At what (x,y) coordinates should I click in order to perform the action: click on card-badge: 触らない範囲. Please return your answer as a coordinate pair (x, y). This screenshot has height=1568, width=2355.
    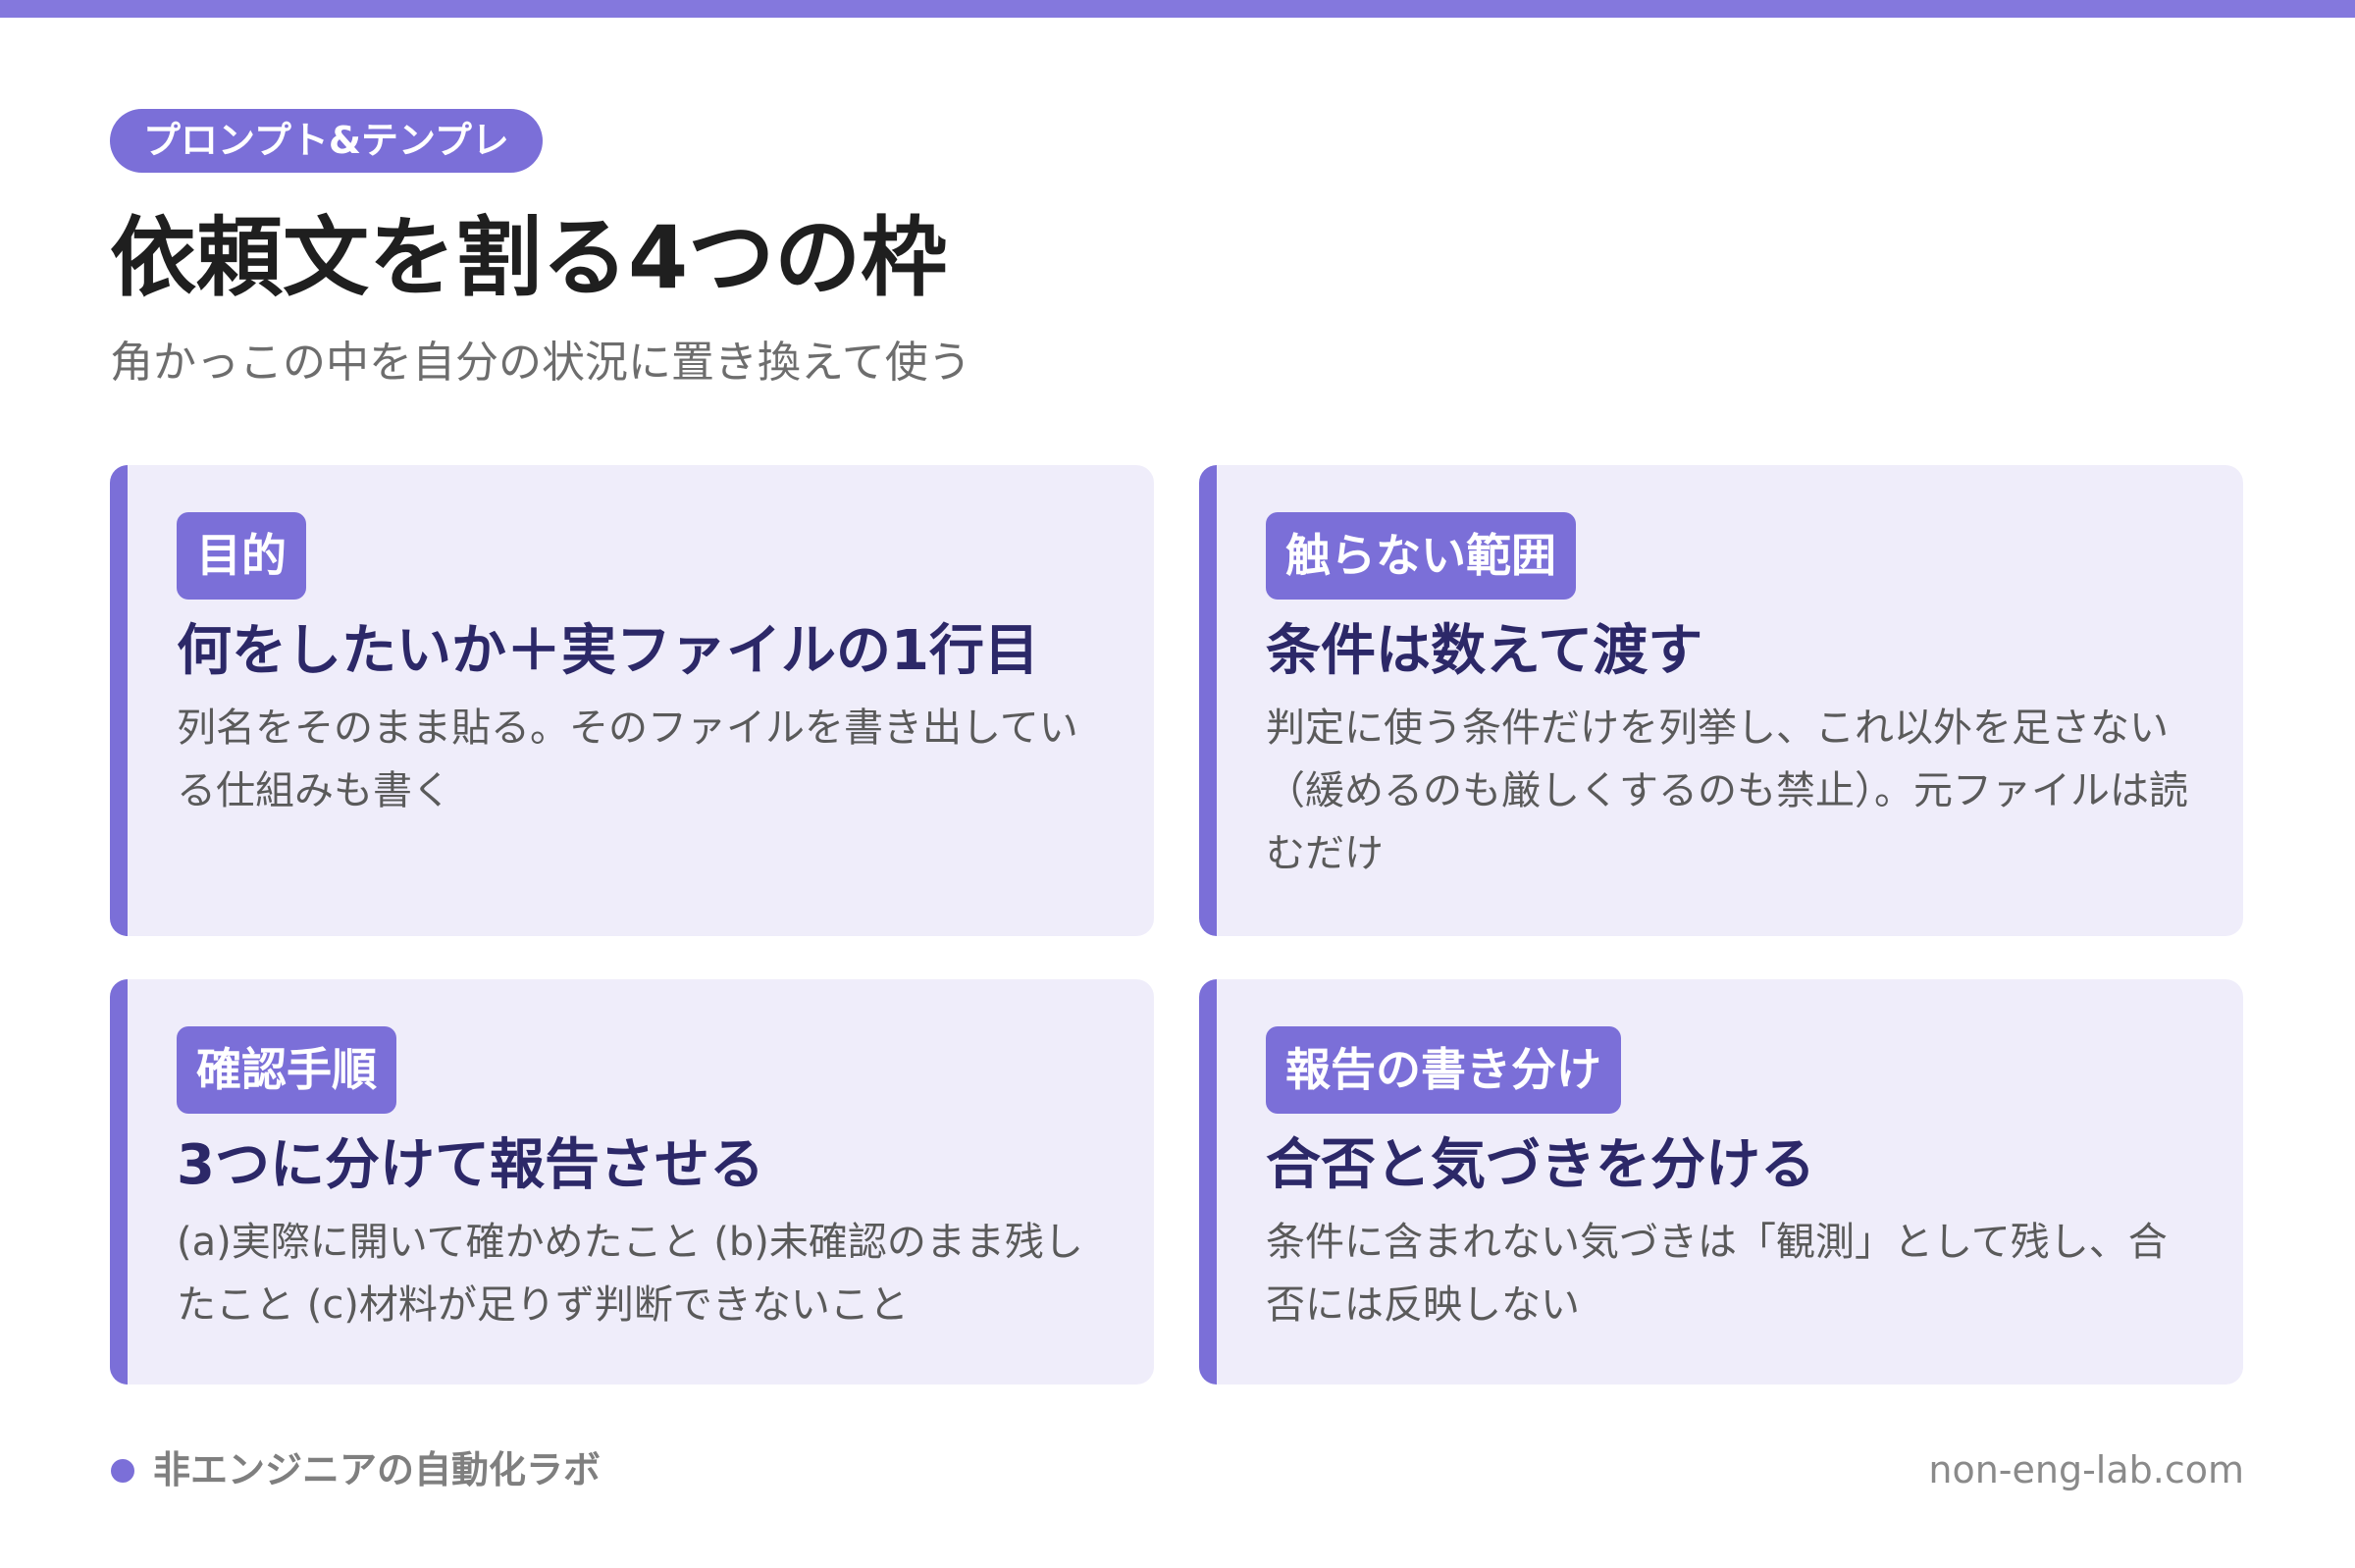
    Looking at the image, I should click on (1421, 556).